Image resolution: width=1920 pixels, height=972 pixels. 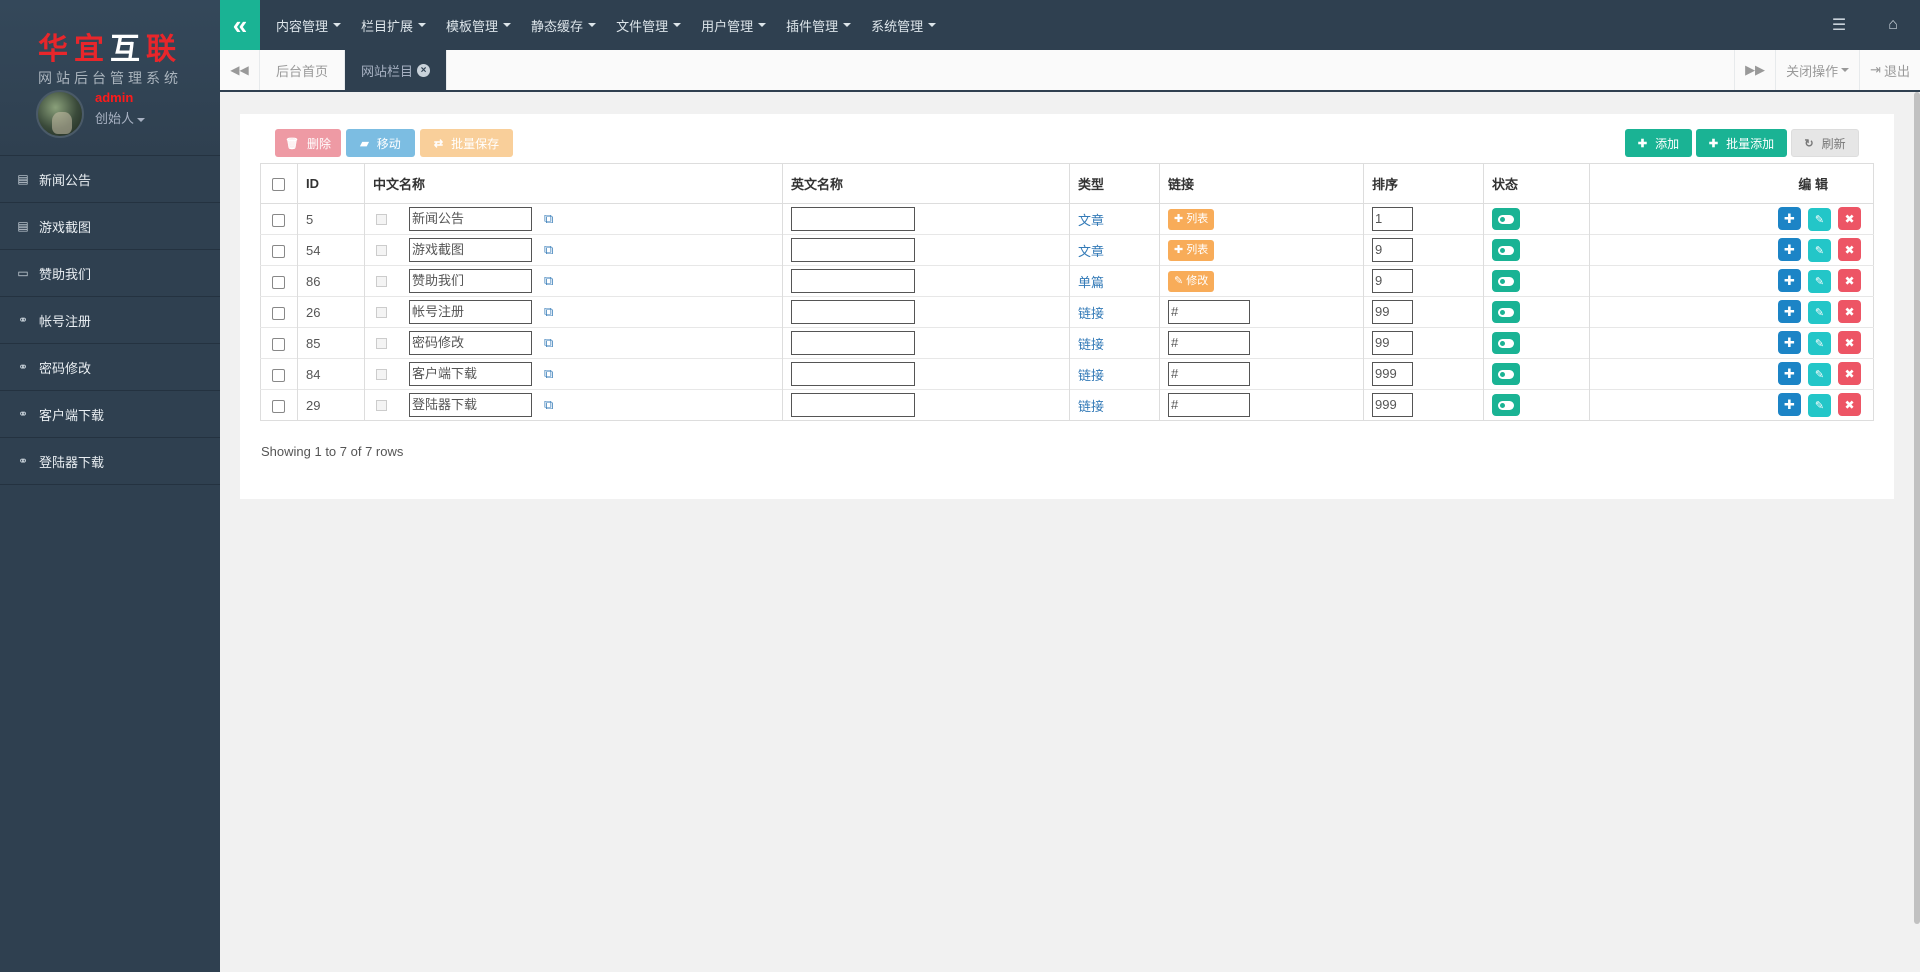 I want to click on cn-name-input: 密码修改, so click(x=470, y=343).